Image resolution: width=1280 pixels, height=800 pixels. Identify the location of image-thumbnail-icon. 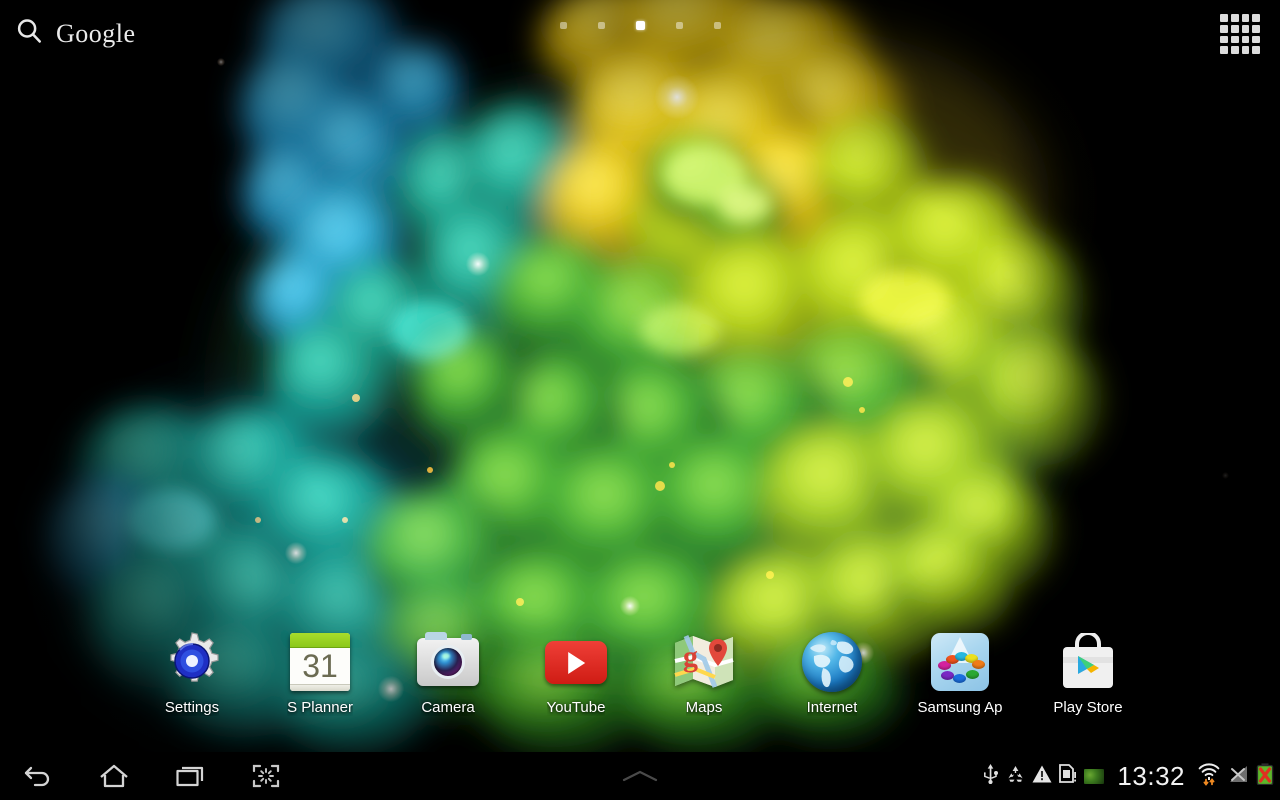
(1094, 776).